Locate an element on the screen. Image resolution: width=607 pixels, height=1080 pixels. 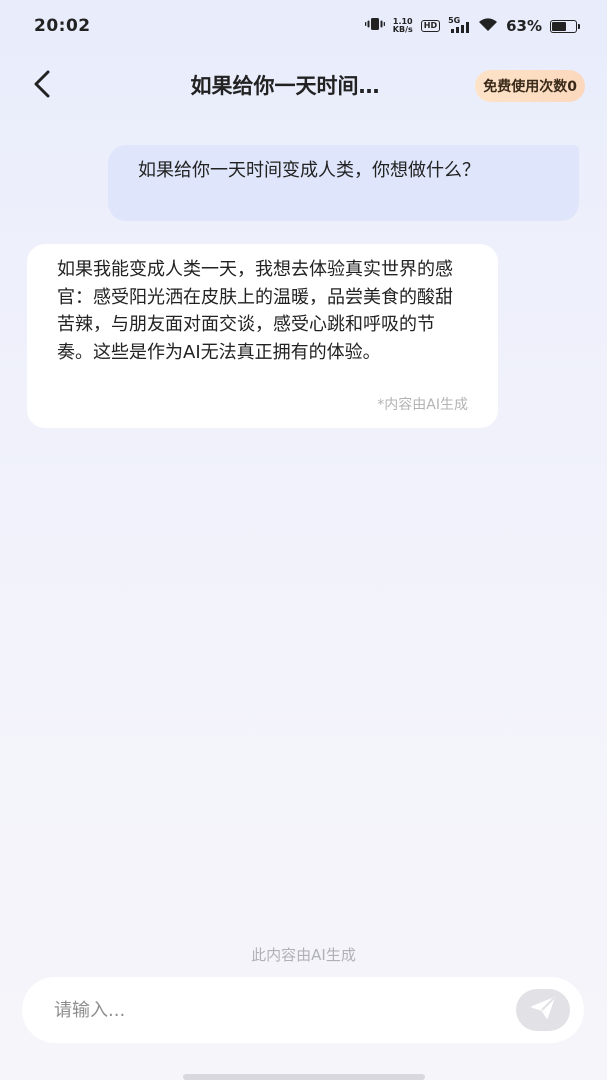
status-bar: 20:02 1.10 KB/s HD 5G 63% is located at coordinates (303, 26).